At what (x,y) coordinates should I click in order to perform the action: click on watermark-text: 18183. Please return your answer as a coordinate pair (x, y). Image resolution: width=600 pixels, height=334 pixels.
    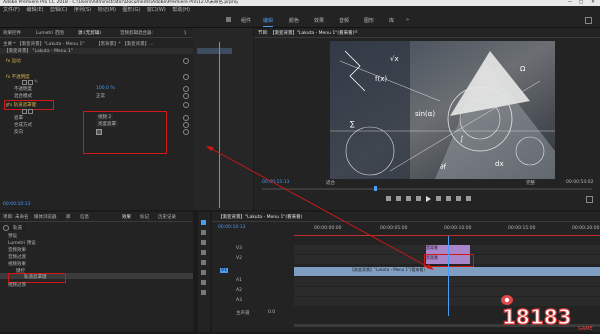
    Looking at the image, I should click on (537, 317).